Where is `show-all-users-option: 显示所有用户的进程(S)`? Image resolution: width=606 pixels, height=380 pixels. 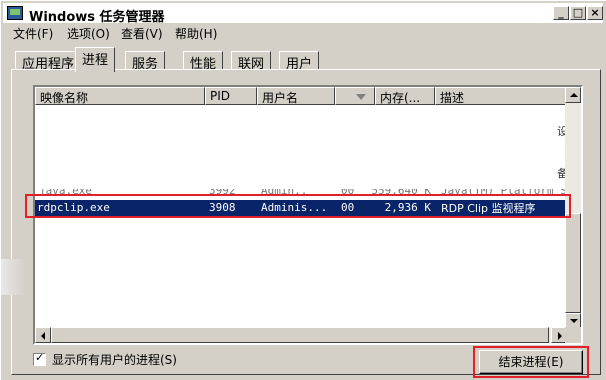 show-all-users-option: 显示所有用户的进程(S) is located at coordinates (105, 359).